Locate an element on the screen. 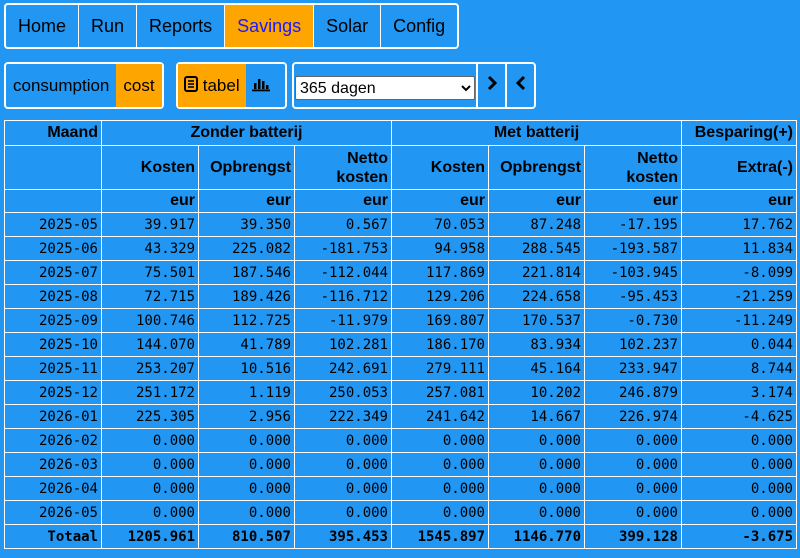 The height and width of the screenshot is (558, 800). cell-month: 2026-01 is located at coordinates (53, 416).